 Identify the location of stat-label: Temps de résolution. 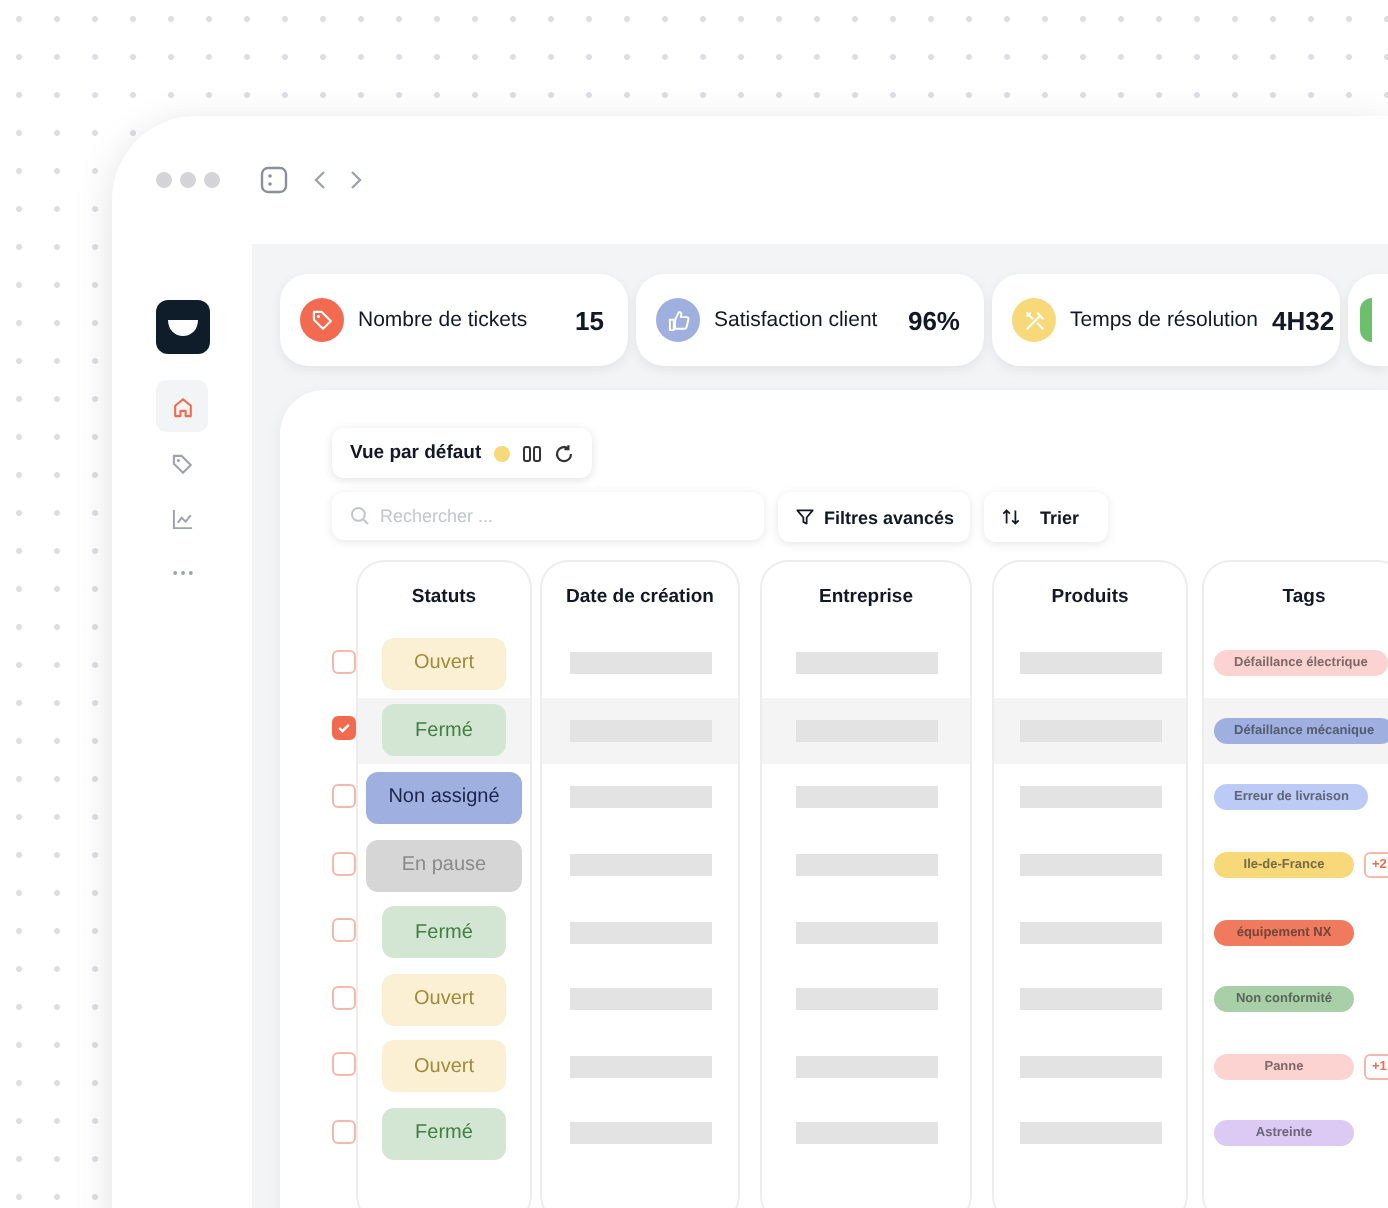
(1164, 320).